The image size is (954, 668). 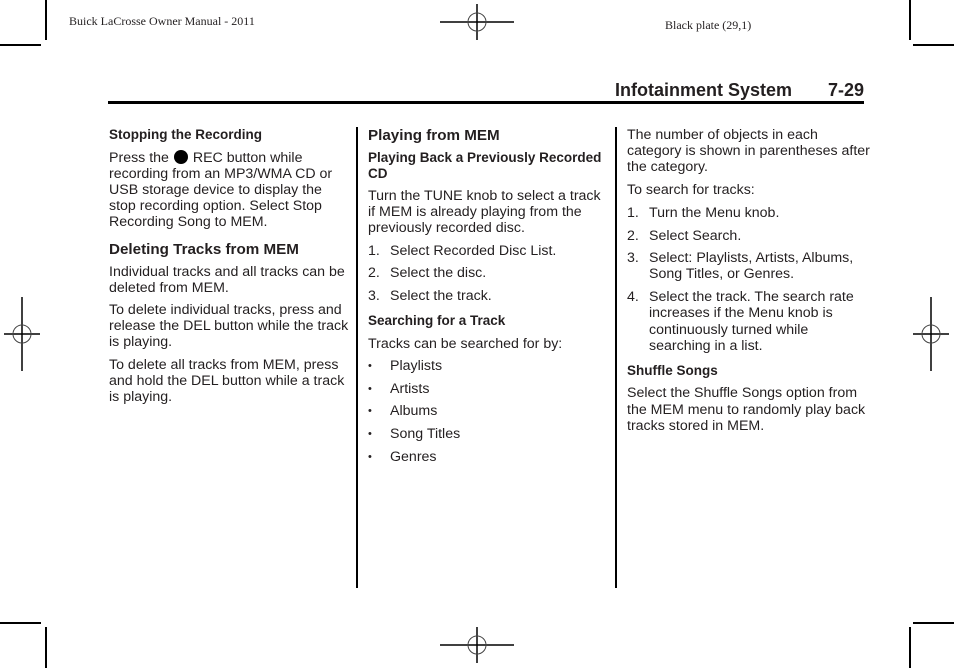 I want to click on step-text: Select Recorded Disc List., so click(x=473, y=250).